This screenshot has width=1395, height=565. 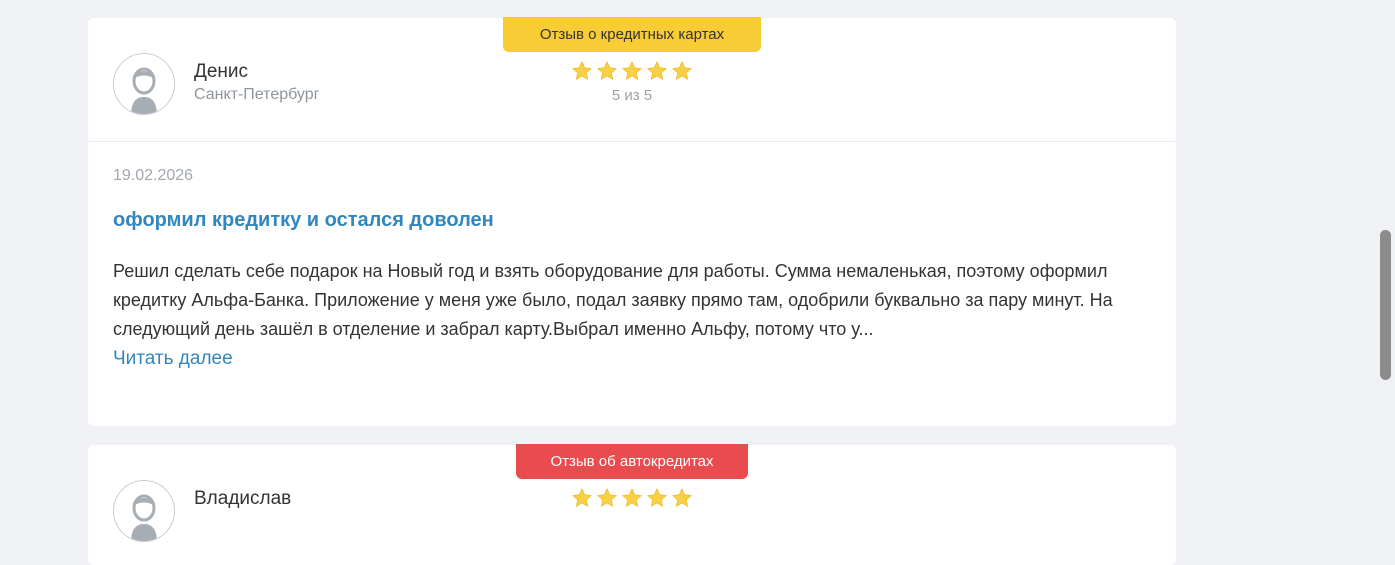 I want to click on review-date: 19.02.2026, so click(x=153, y=175).